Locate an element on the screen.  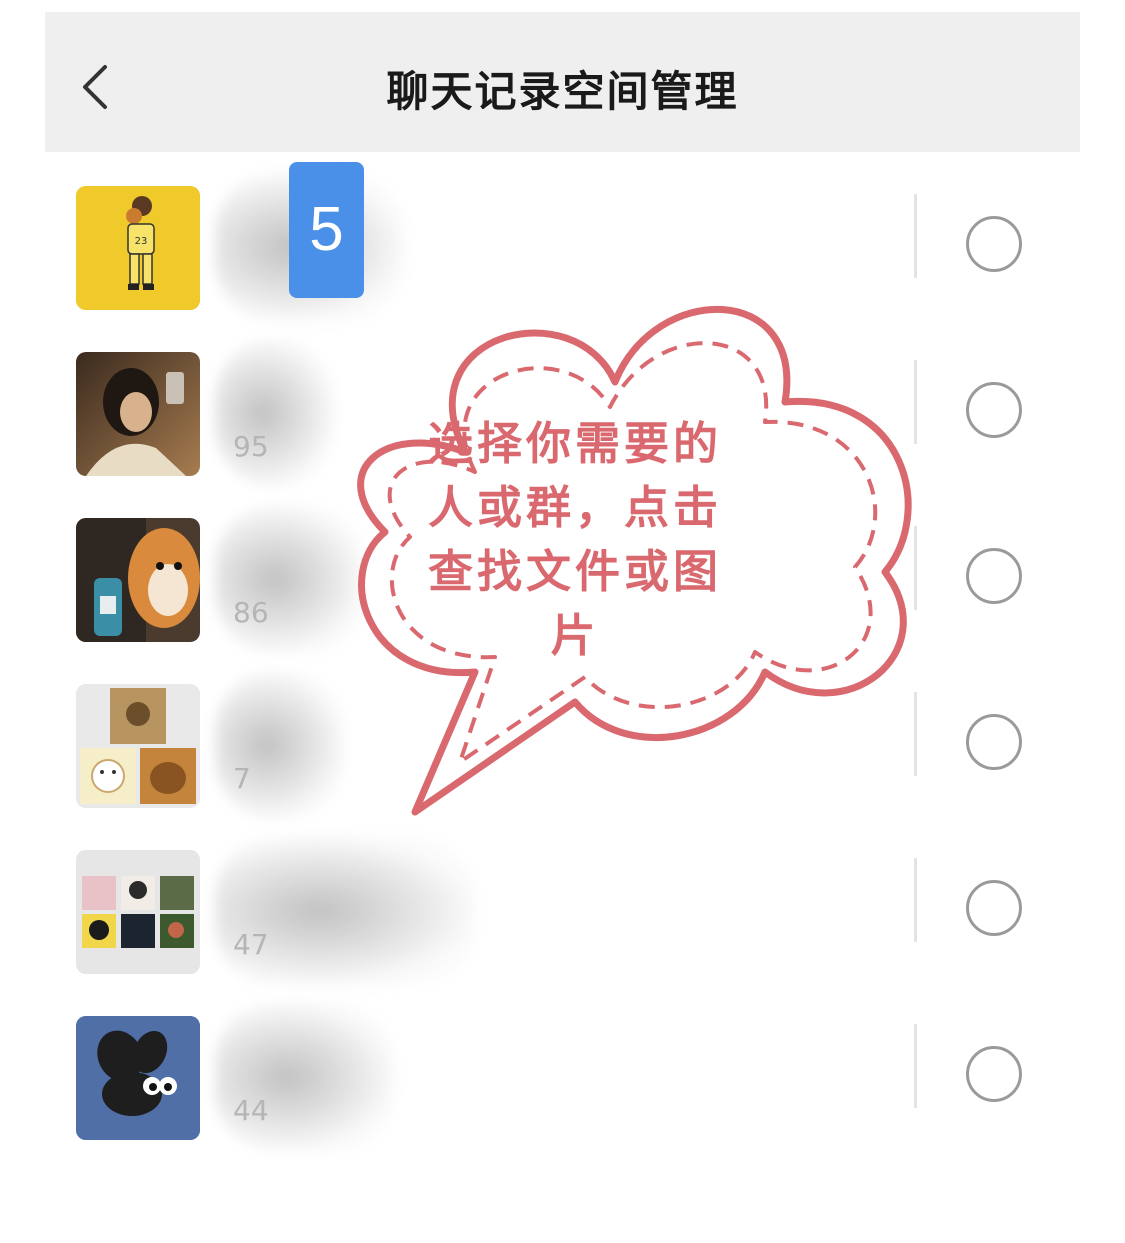
file-size: 7 is located at coordinates (242, 778).